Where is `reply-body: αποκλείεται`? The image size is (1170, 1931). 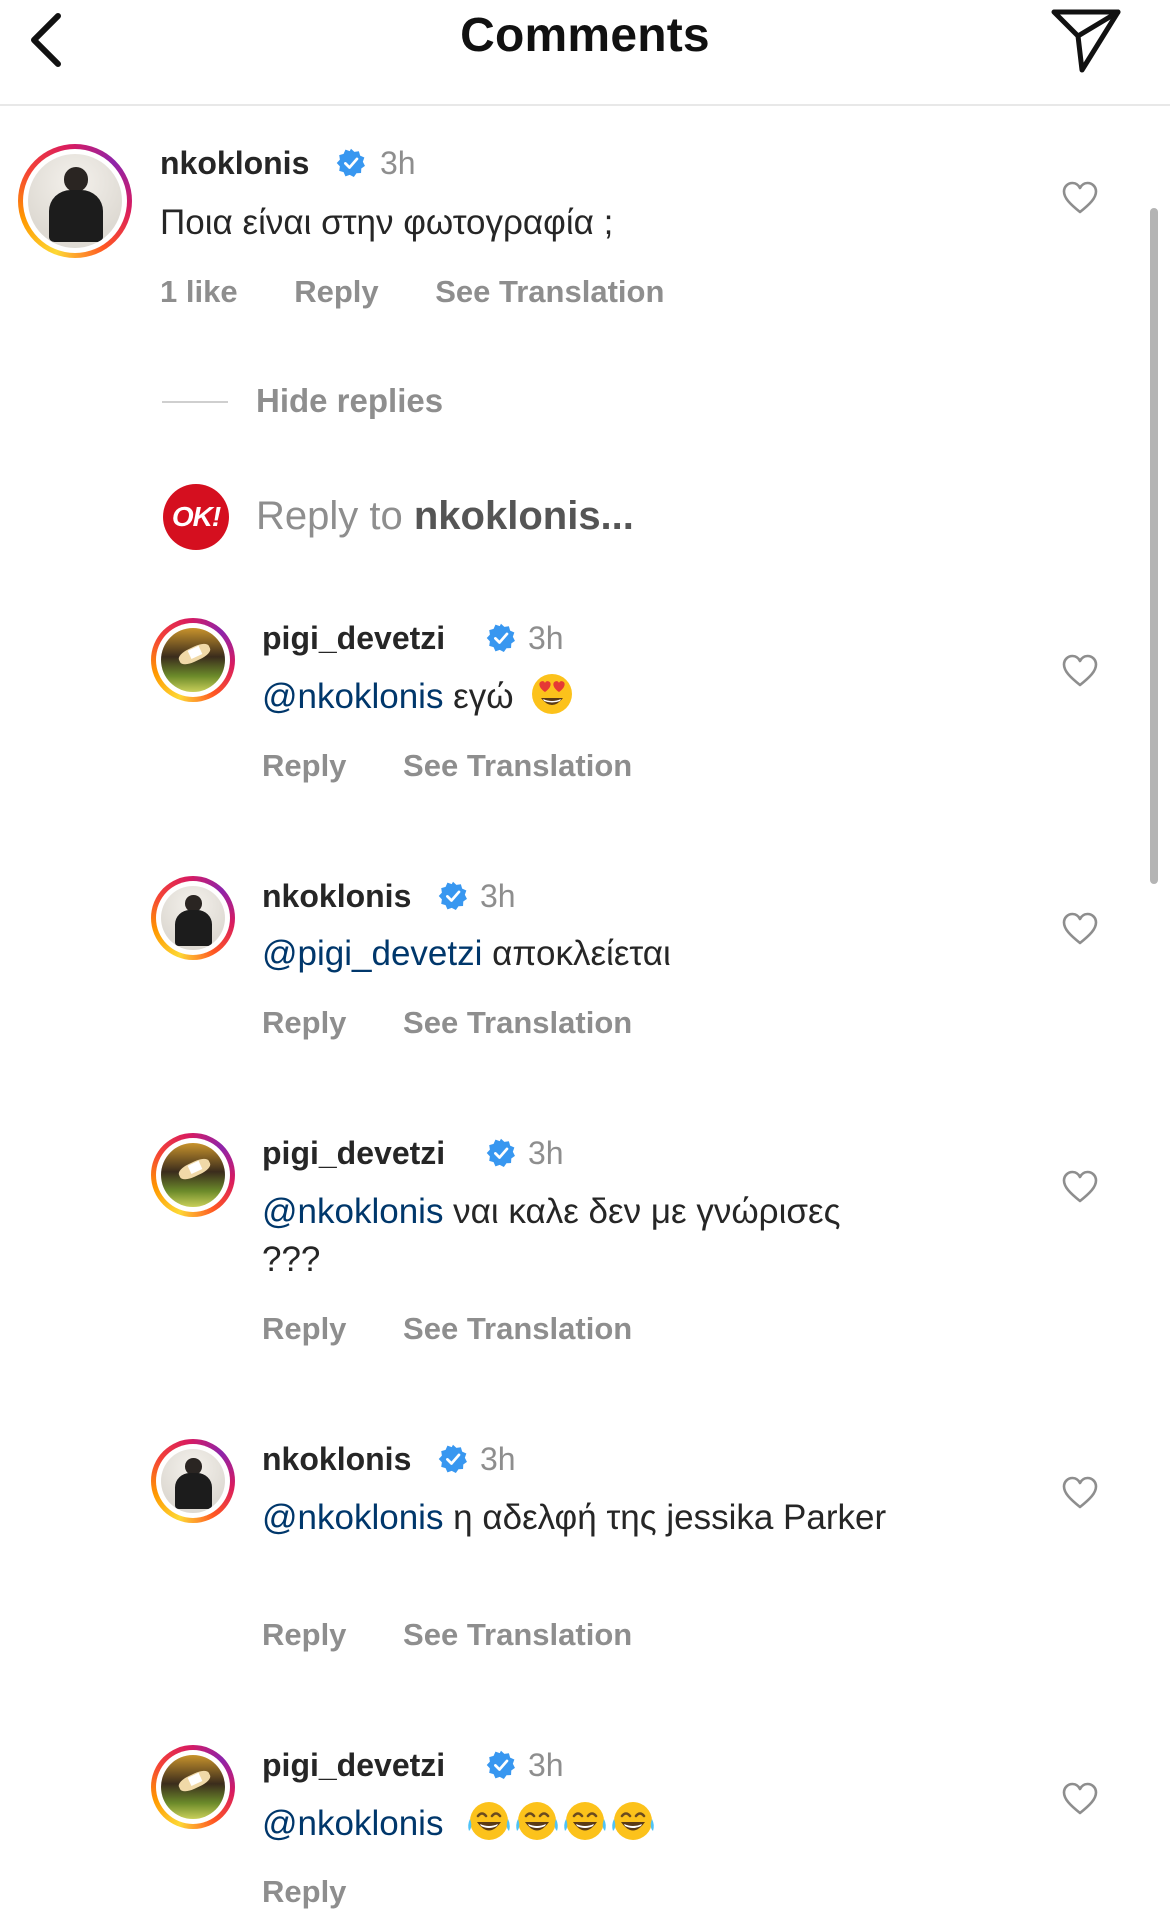 reply-body: αποκλείεται is located at coordinates (576, 953).